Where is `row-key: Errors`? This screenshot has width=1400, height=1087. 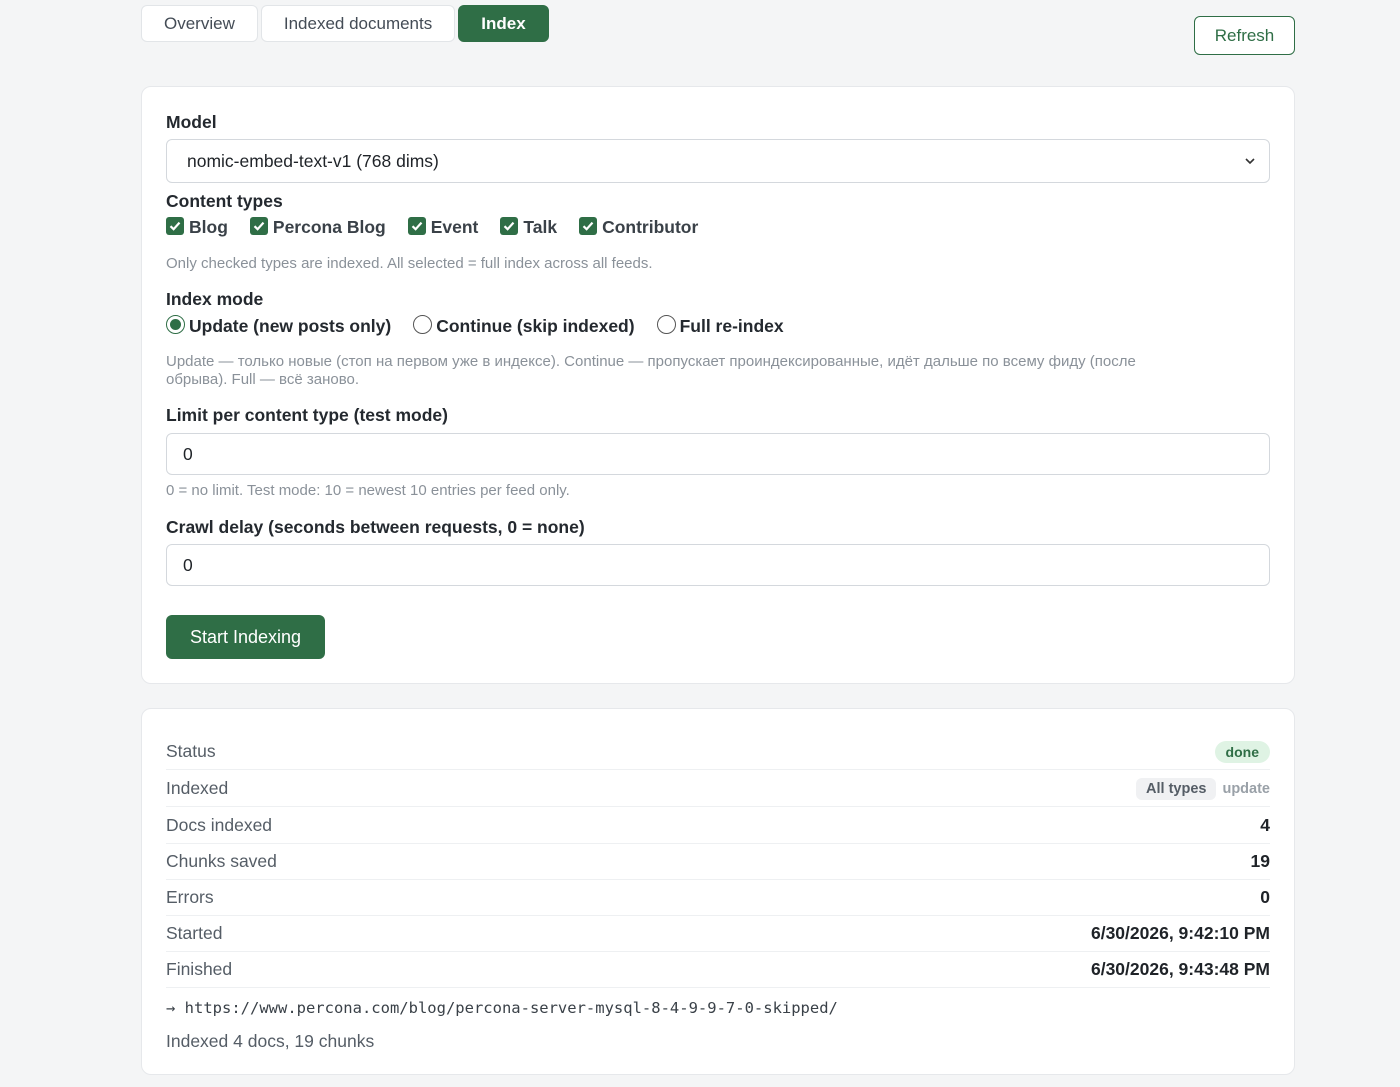
row-key: Errors is located at coordinates (190, 897).